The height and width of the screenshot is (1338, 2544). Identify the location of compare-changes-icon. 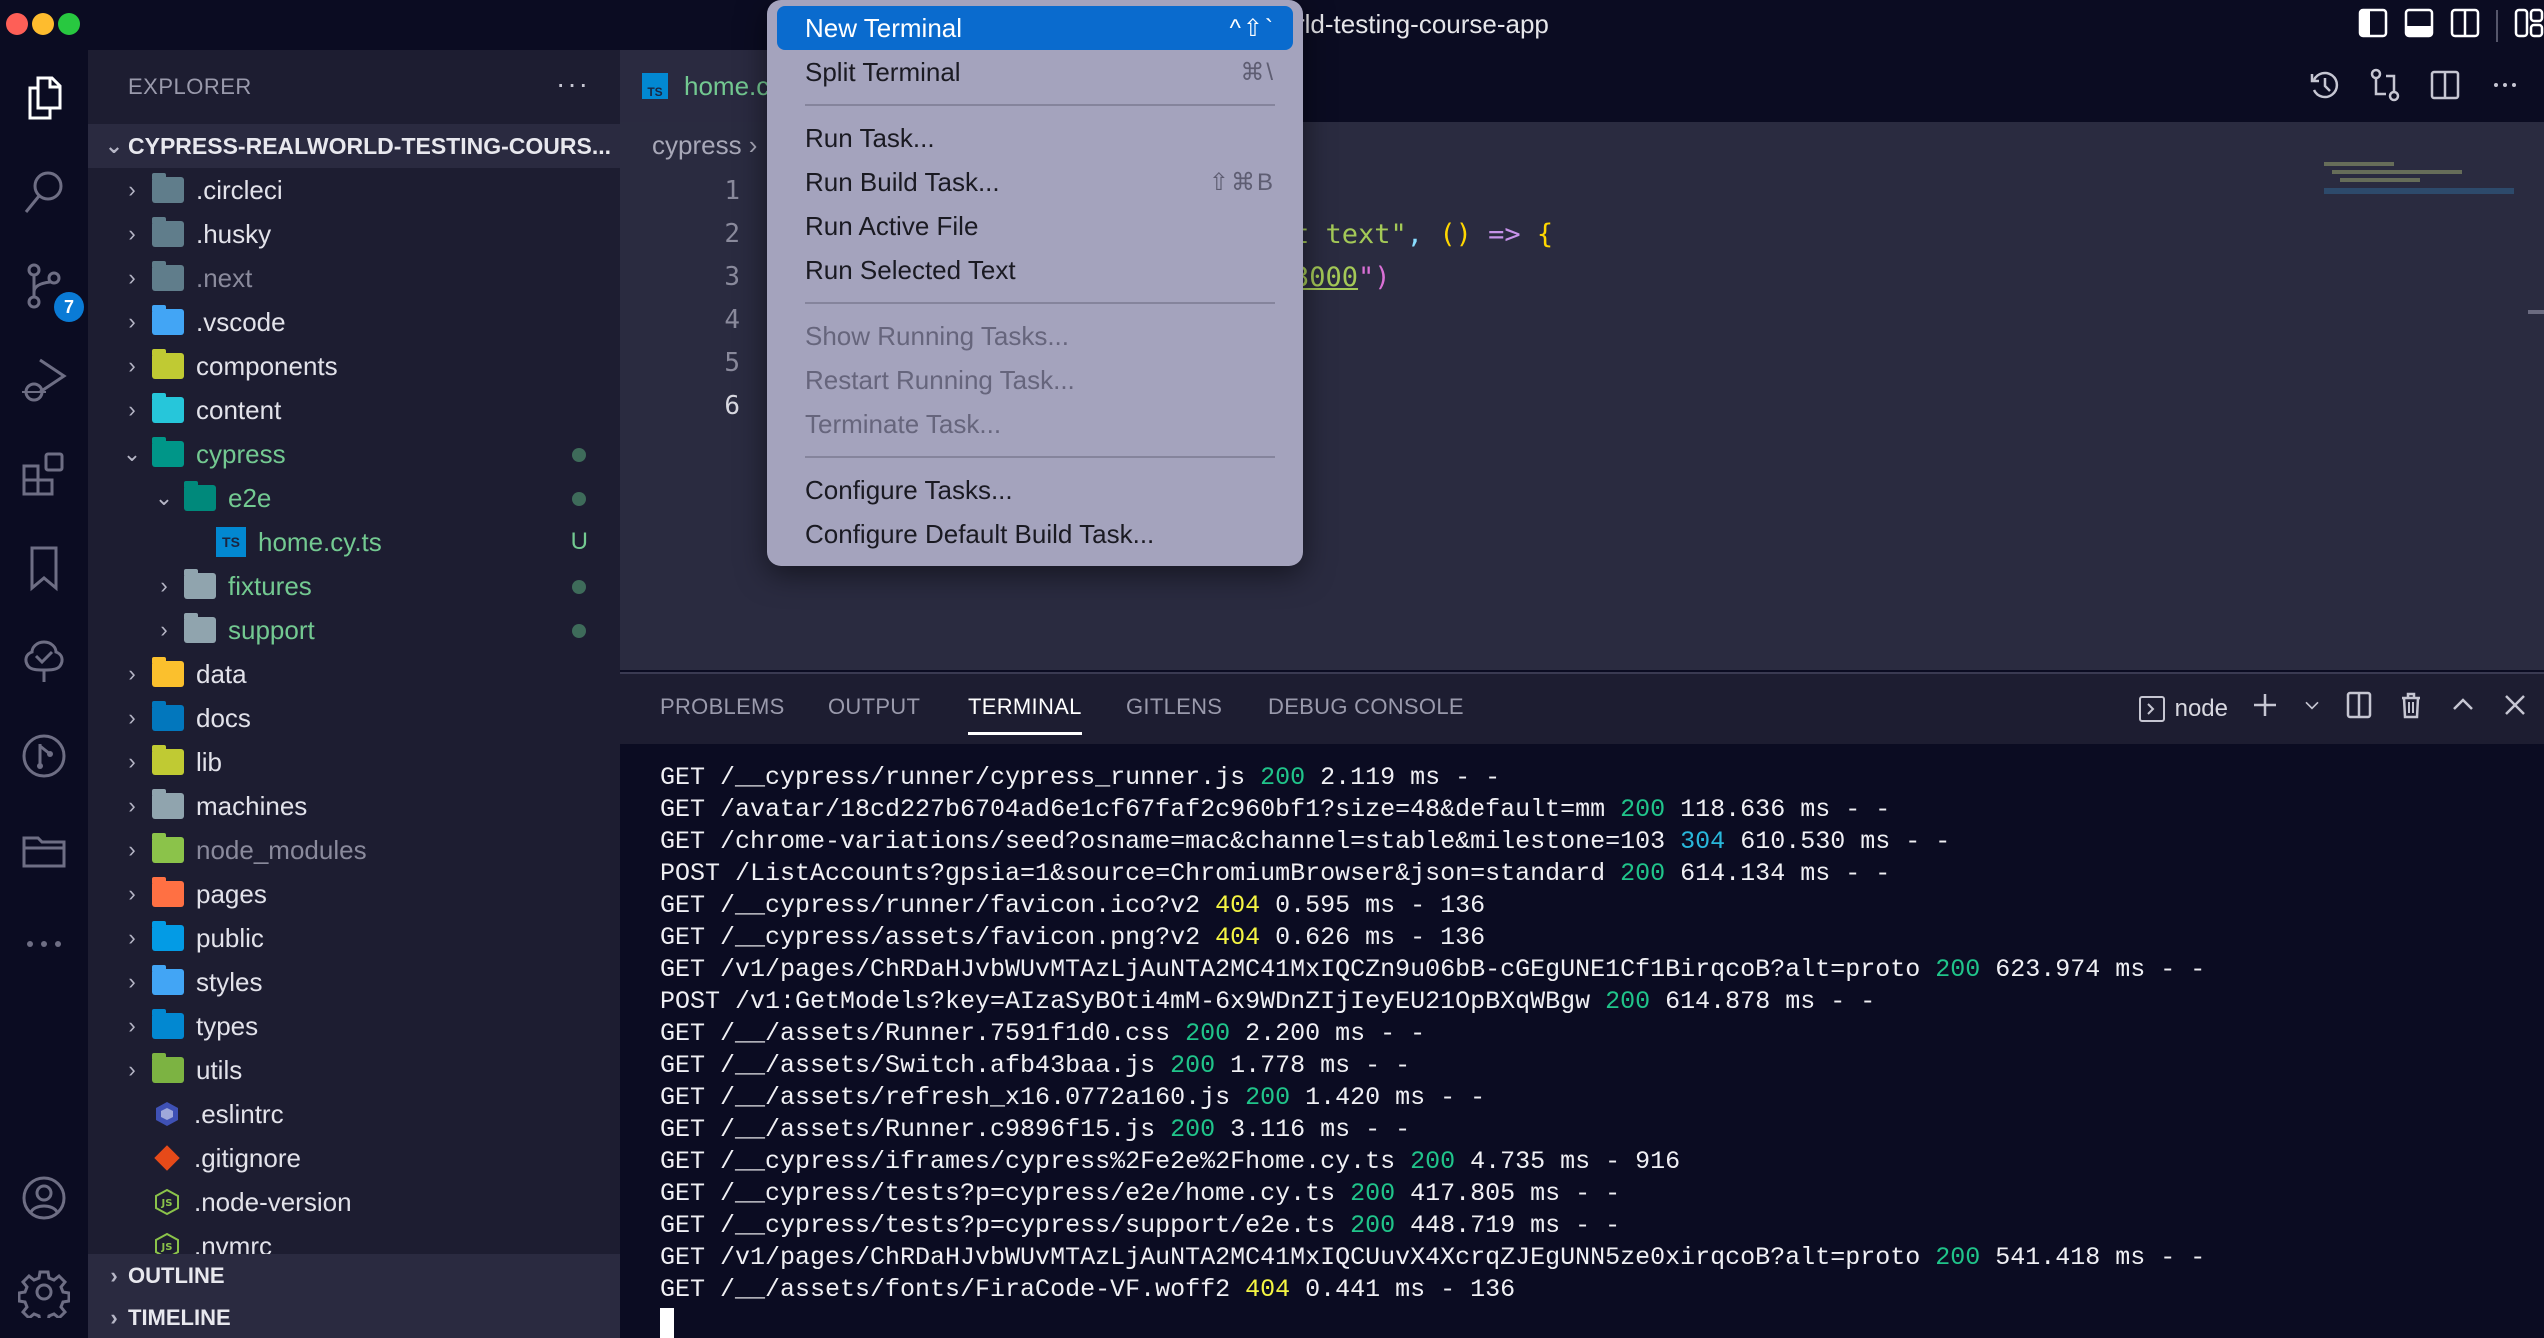
(2385, 87).